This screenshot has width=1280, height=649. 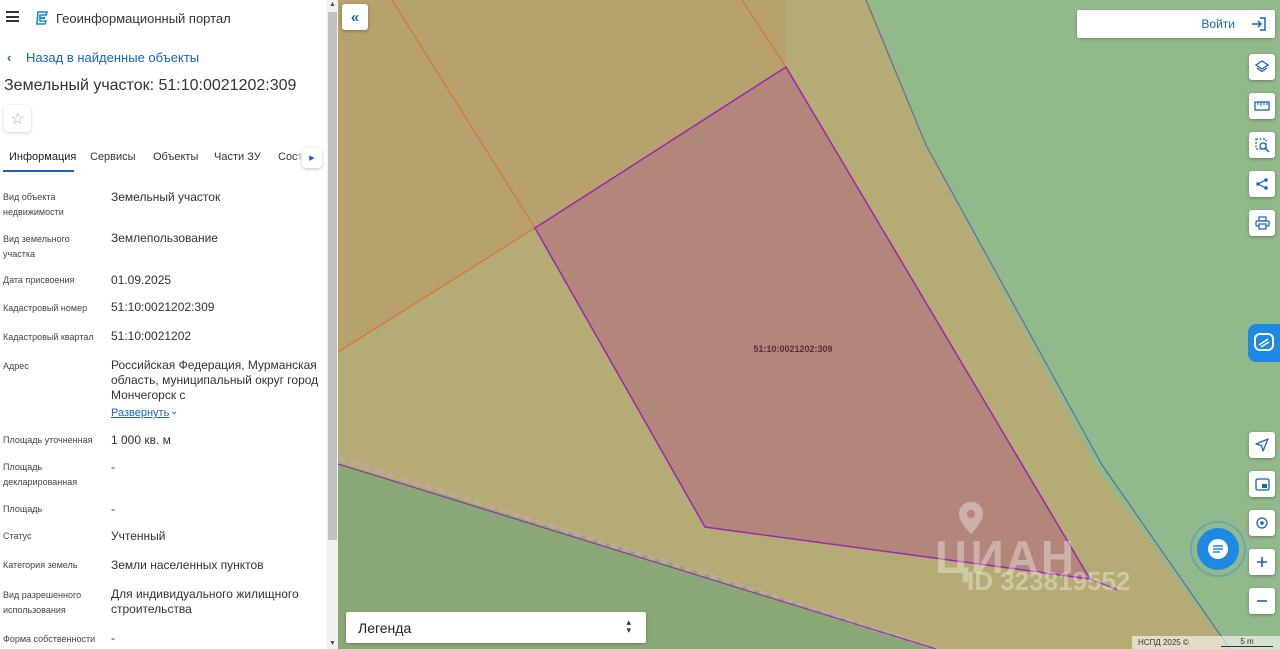 What do you see at coordinates (42, 157) in the screenshot?
I see `tab-info: Информация` at bounding box center [42, 157].